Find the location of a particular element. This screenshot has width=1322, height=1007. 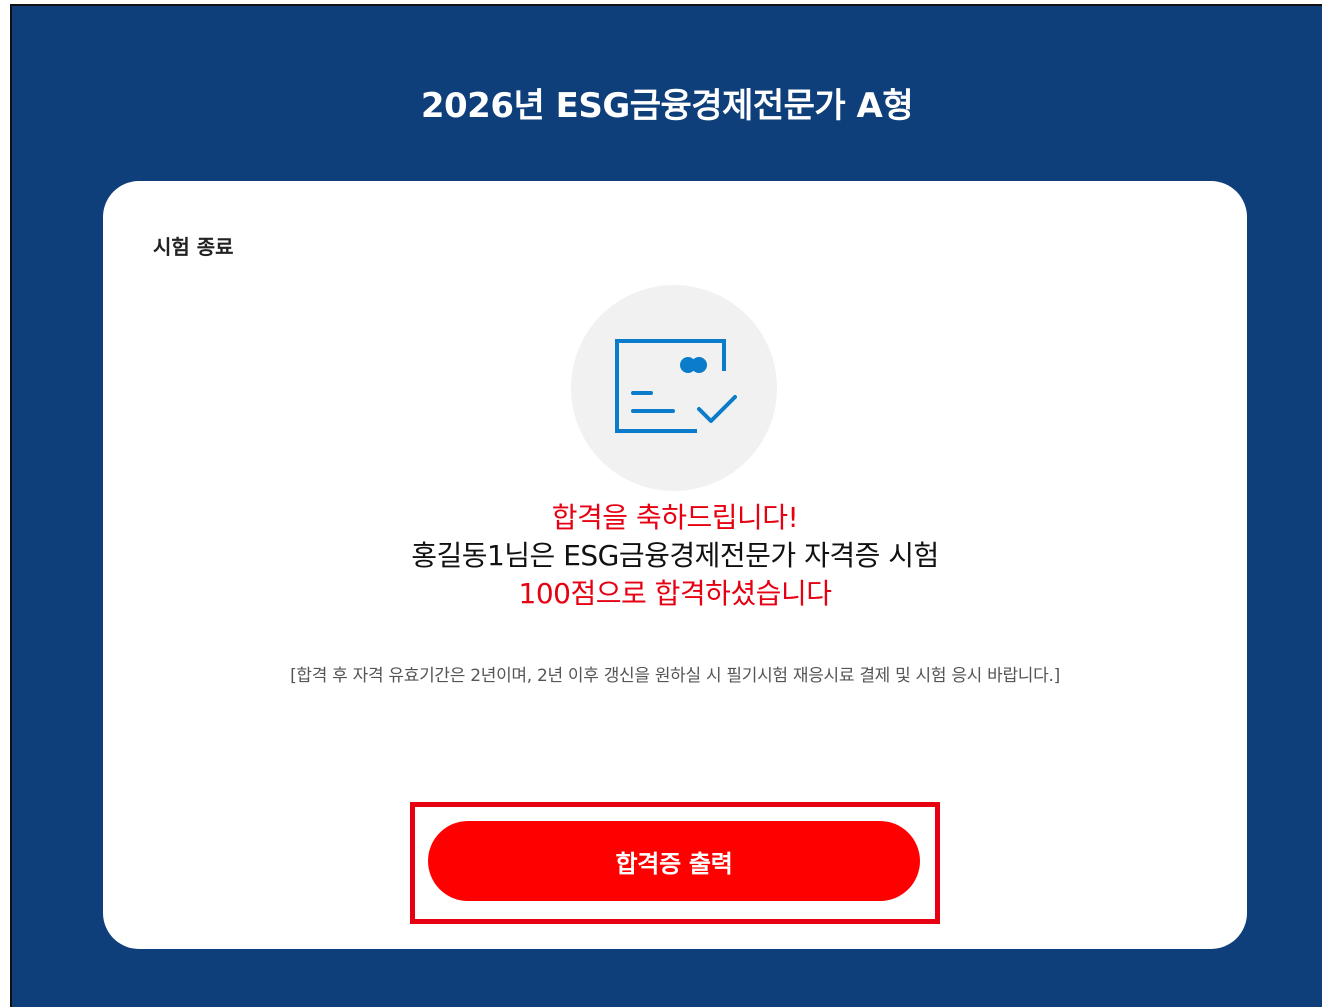

result-message: 홍길동1님은 ESG금융경제전문가 자격증 시험 is located at coordinates (675, 555).